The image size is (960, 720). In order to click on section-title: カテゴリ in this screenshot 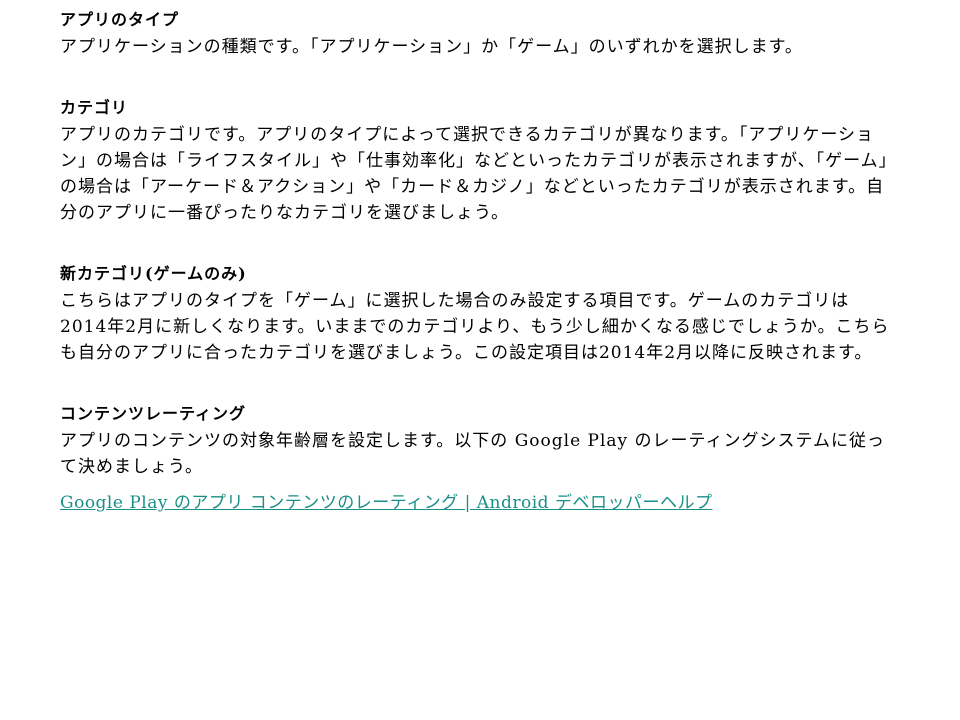, I will do `click(94, 107)`.